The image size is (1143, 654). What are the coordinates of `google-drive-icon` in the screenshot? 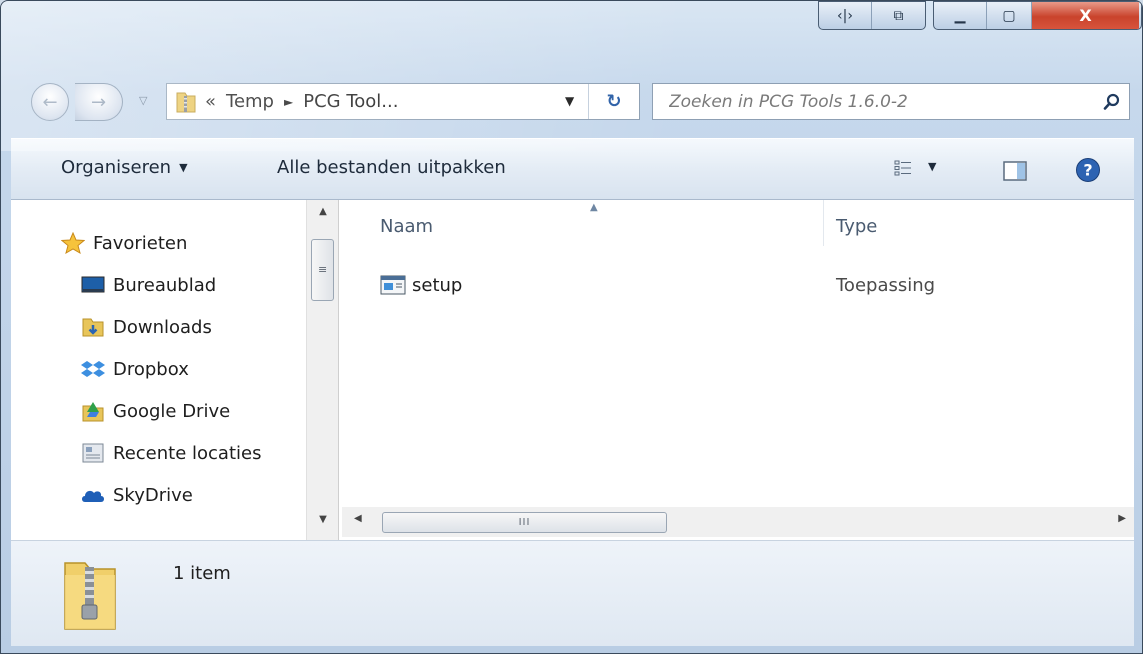 It's located at (93, 411).